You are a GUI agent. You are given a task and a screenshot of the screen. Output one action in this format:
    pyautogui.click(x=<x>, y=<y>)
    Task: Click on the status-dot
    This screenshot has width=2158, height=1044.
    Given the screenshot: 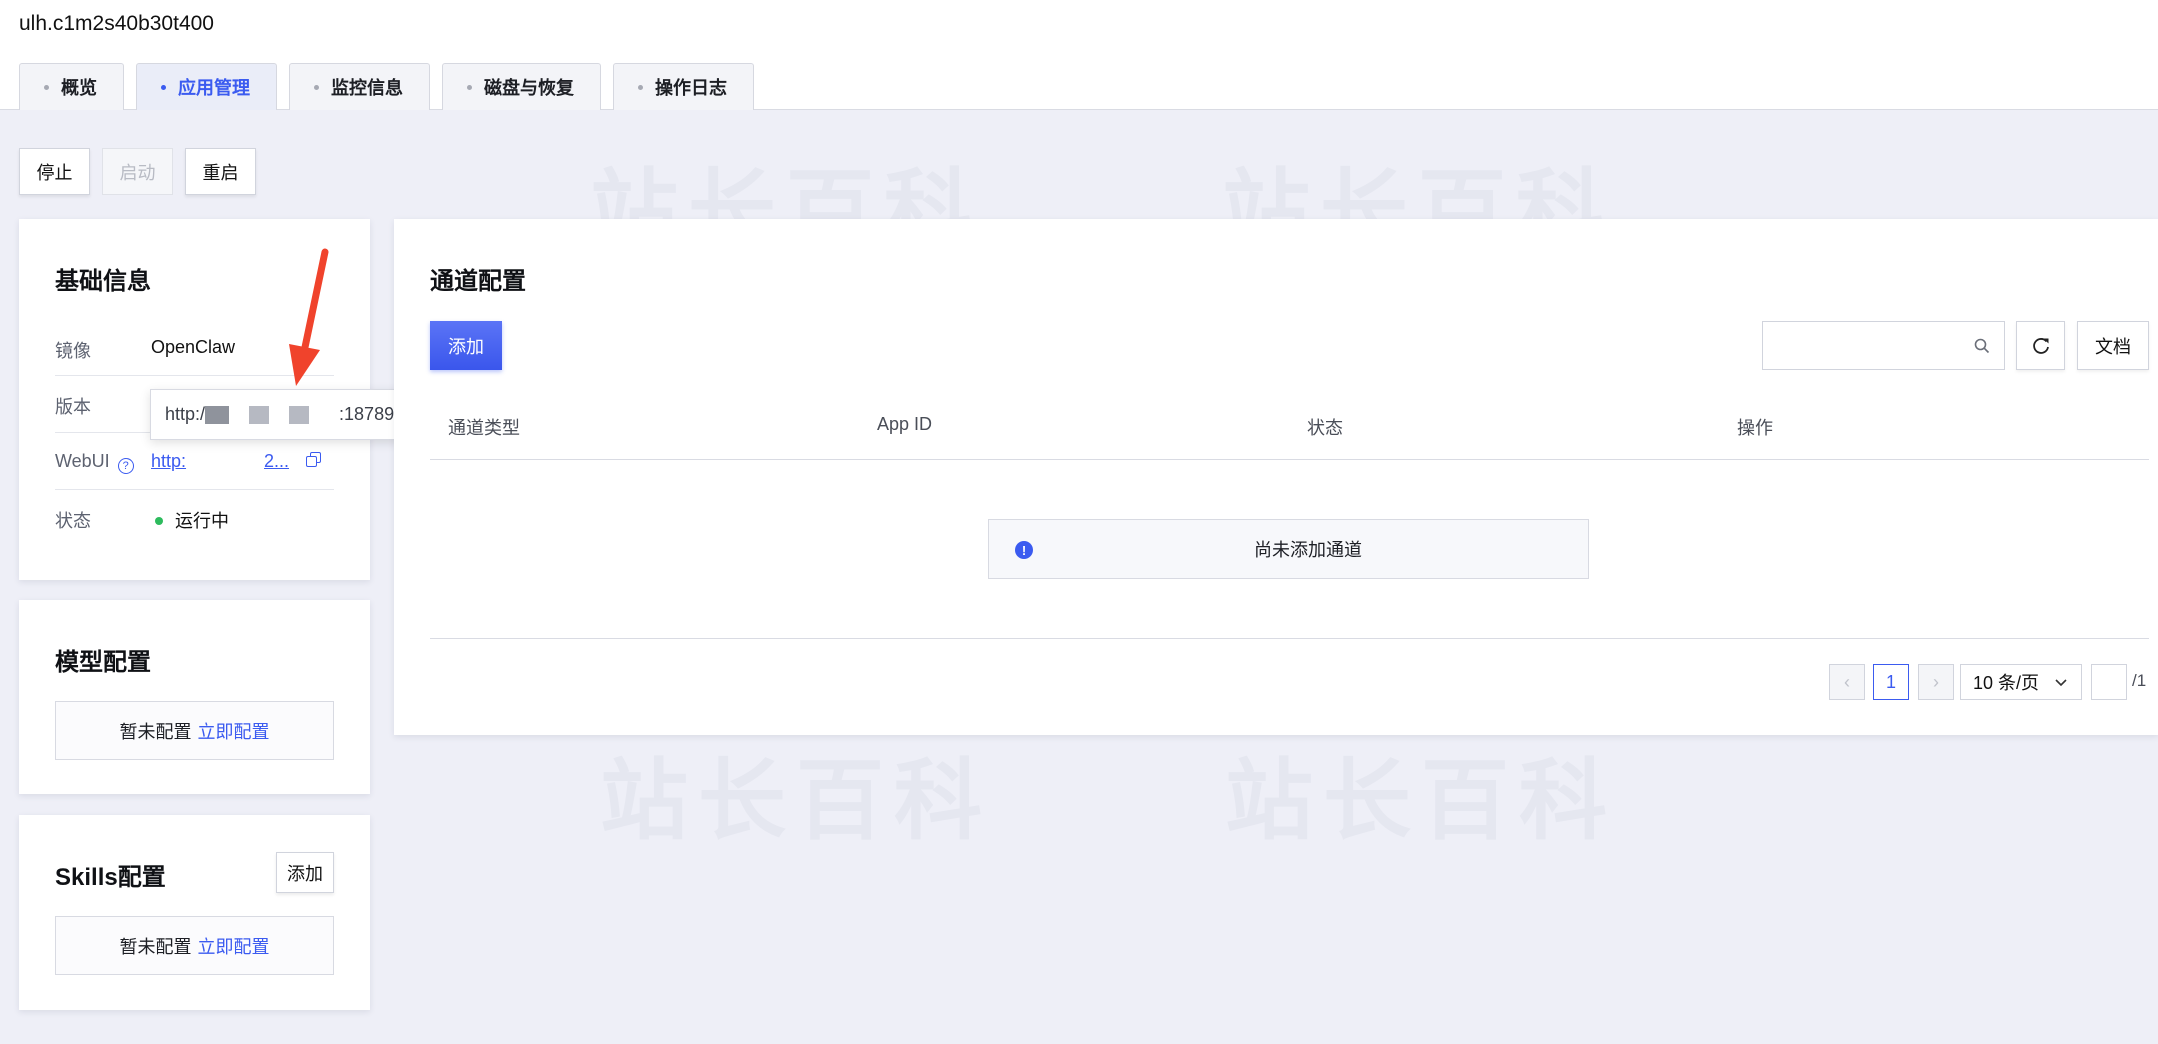 What is the action you would take?
    pyautogui.click(x=159, y=521)
    